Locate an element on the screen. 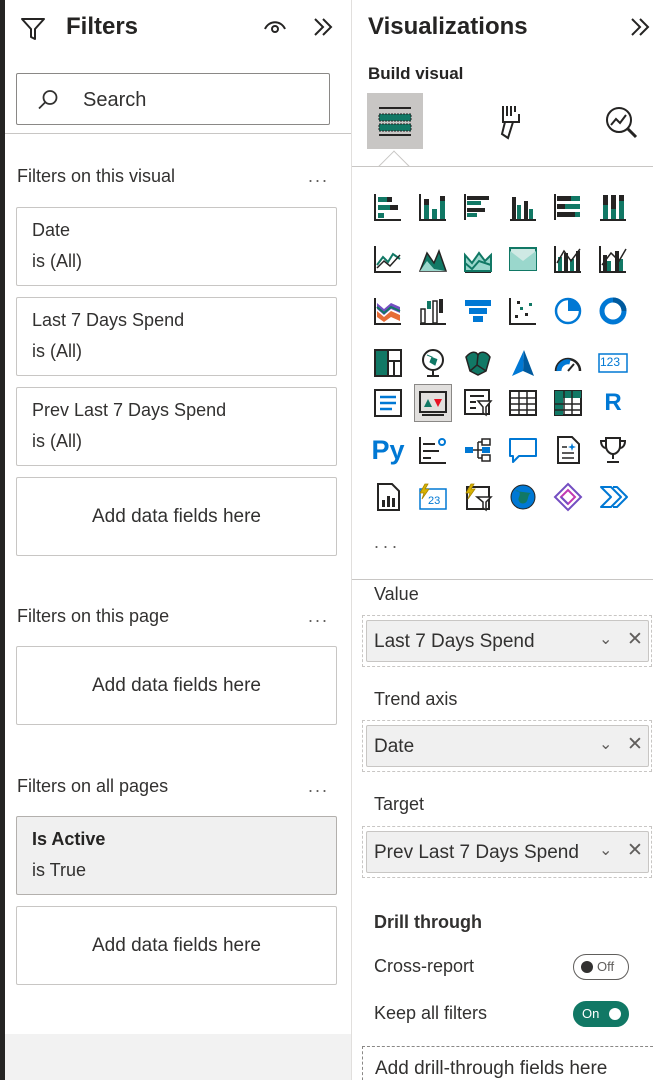 This screenshot has height=1080, width=653. value-field-pill: Last 7 Days Spend ⌄ ✕ is located at coordinates (507, 641).